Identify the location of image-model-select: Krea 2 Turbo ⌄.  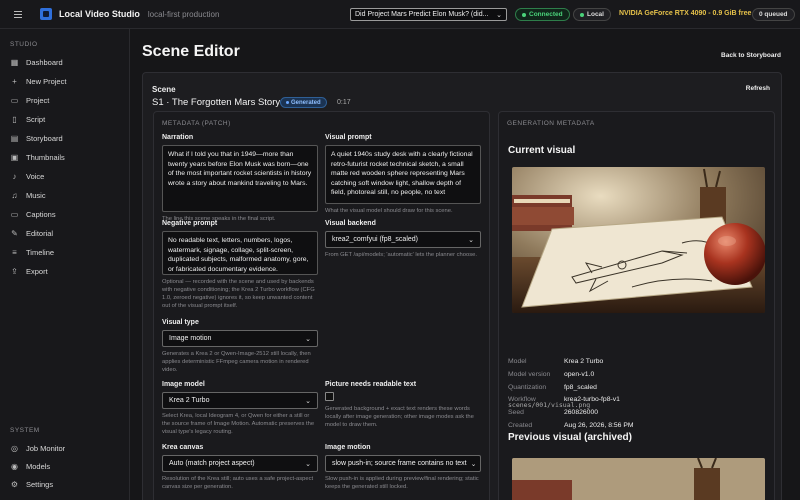
(240, 400).